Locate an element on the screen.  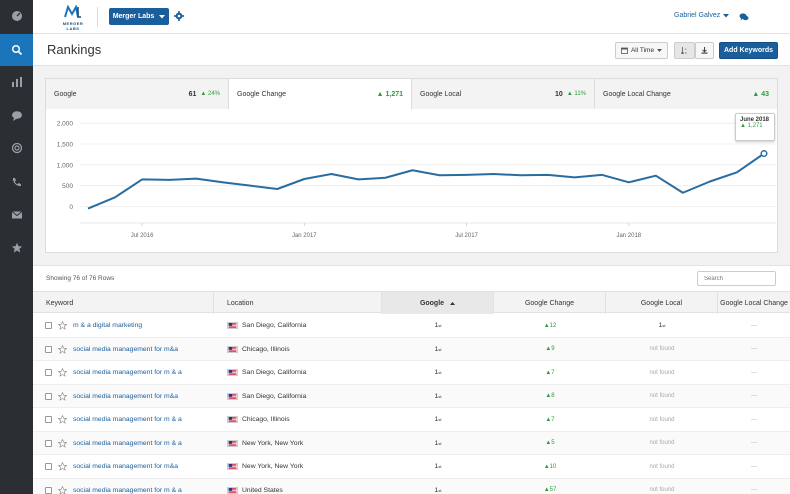
date-range-dropdown: All Time is located at coordinates (641, 50).